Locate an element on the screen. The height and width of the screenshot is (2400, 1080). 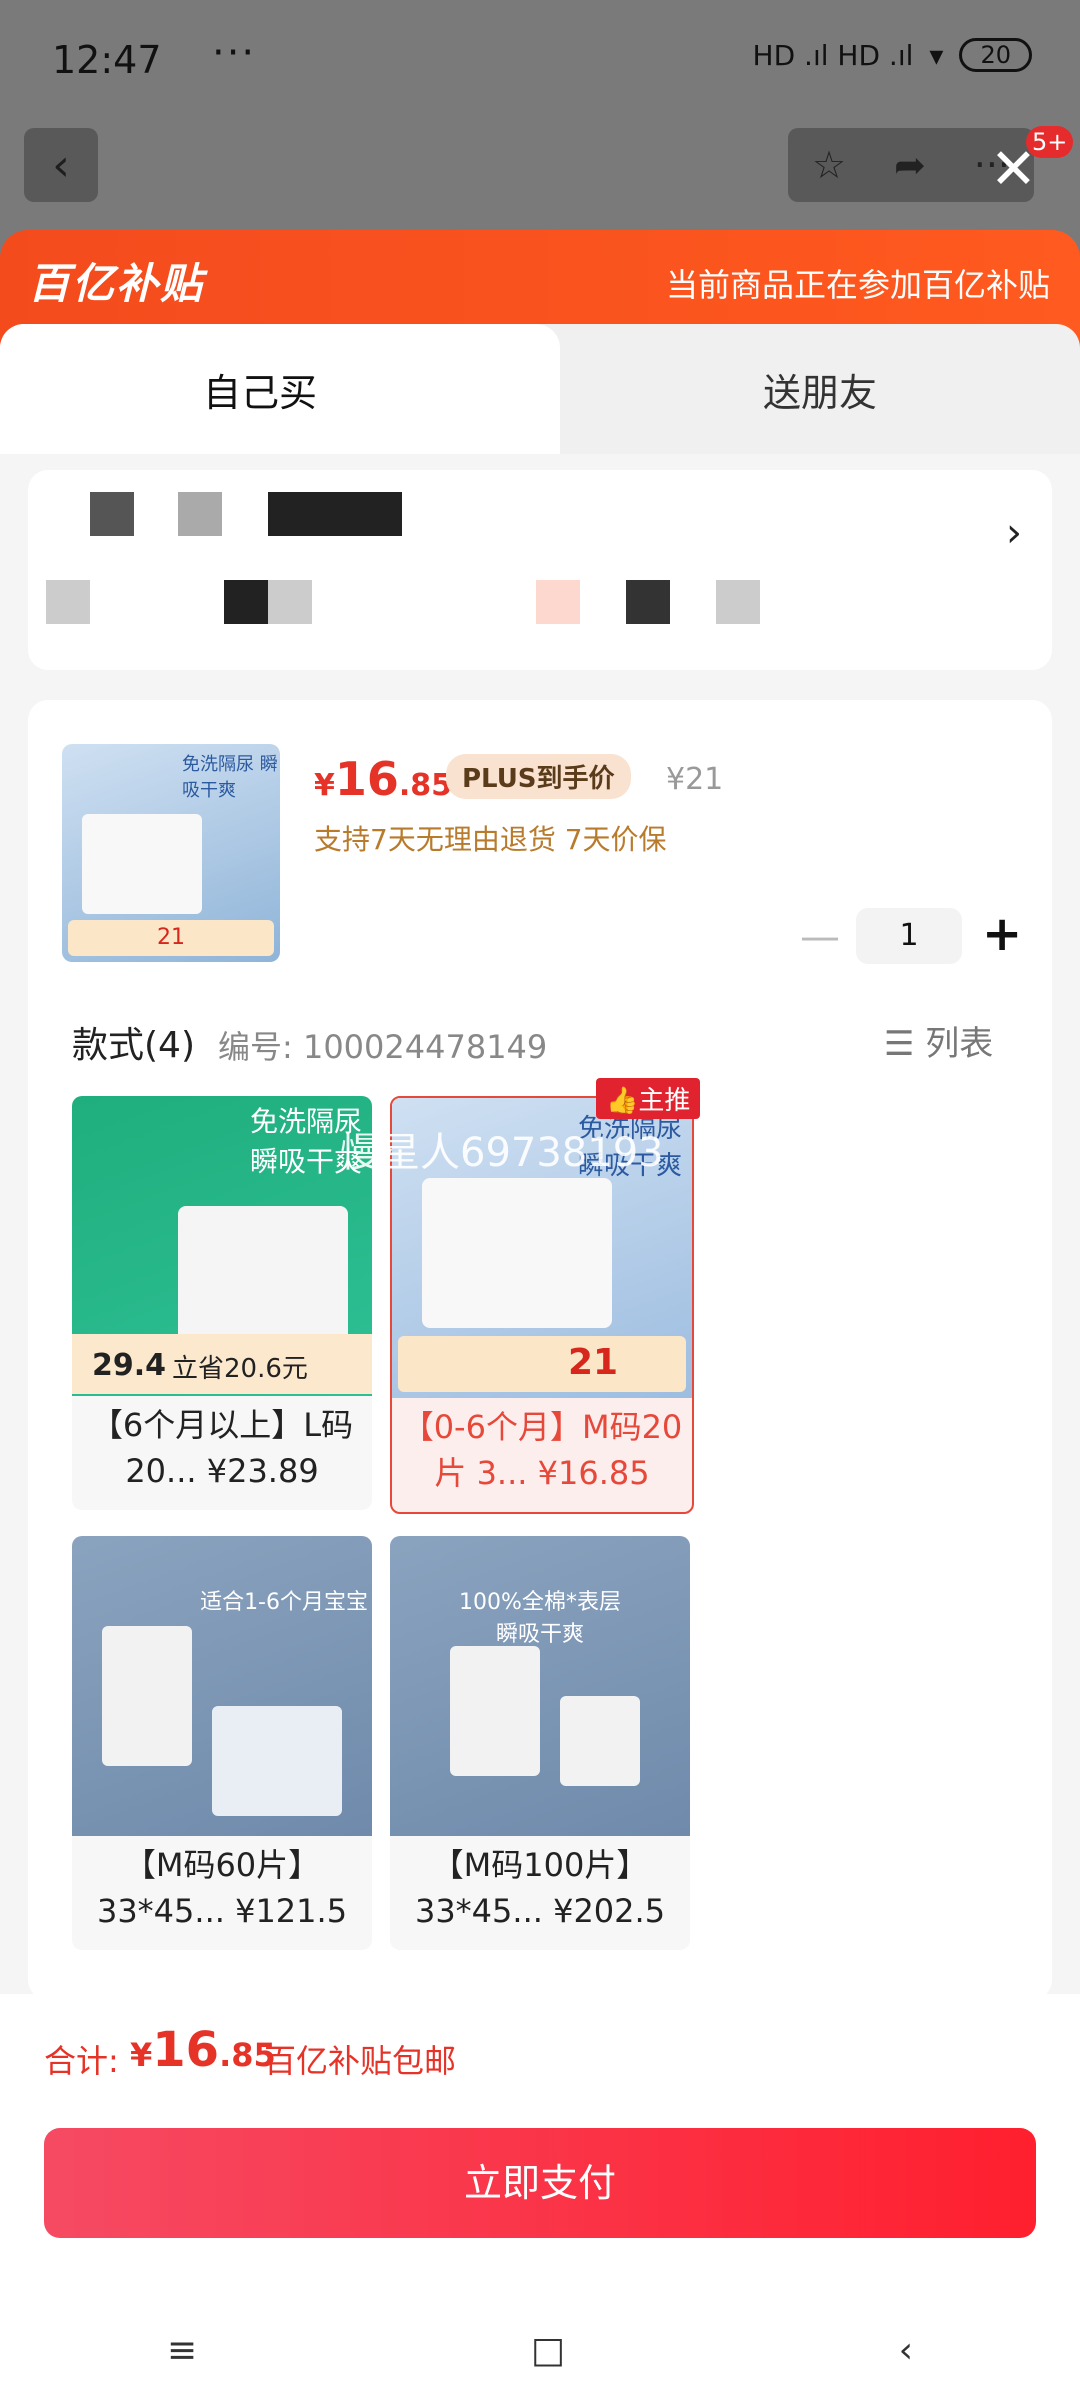
style-label: 【6个月以上】L码20... ¥23.89 is located at coordinates (222, 1448).